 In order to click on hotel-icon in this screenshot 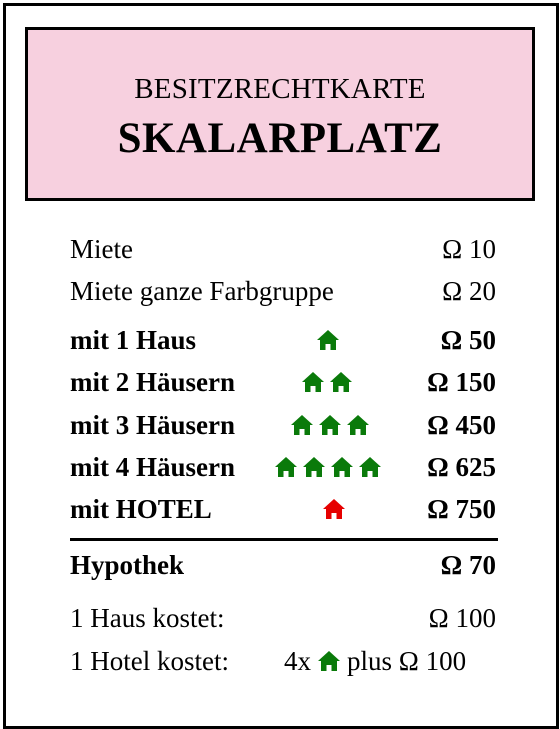, I will do `click(334, 509)`.